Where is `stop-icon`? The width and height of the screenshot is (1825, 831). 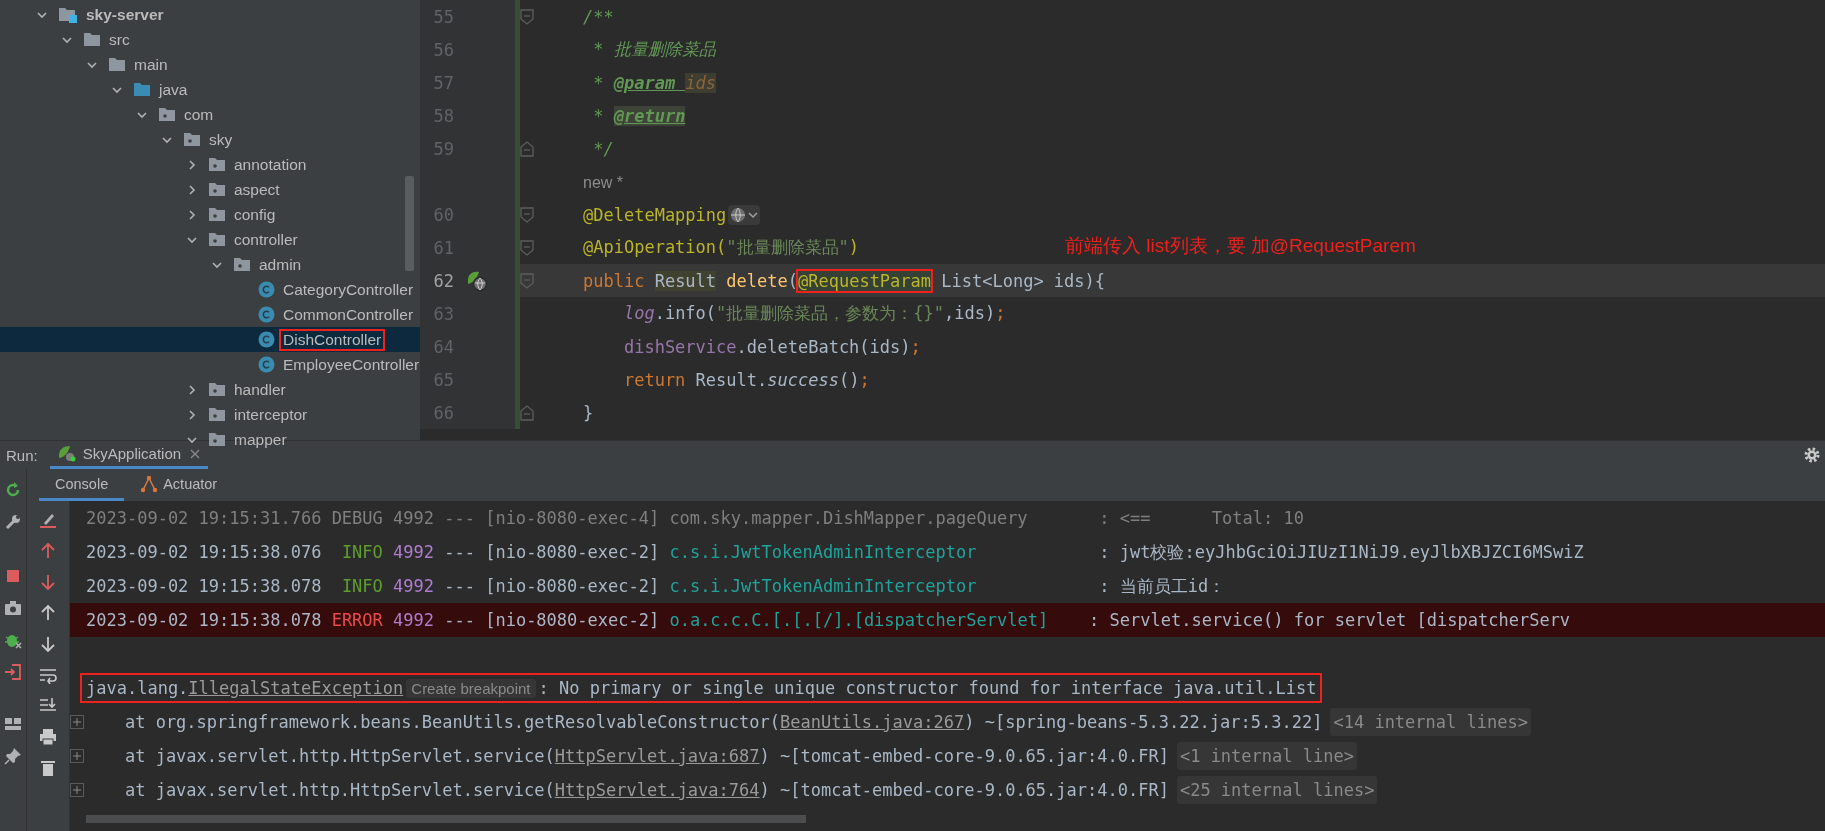
stop-icon is located at coordinates (13, 576).